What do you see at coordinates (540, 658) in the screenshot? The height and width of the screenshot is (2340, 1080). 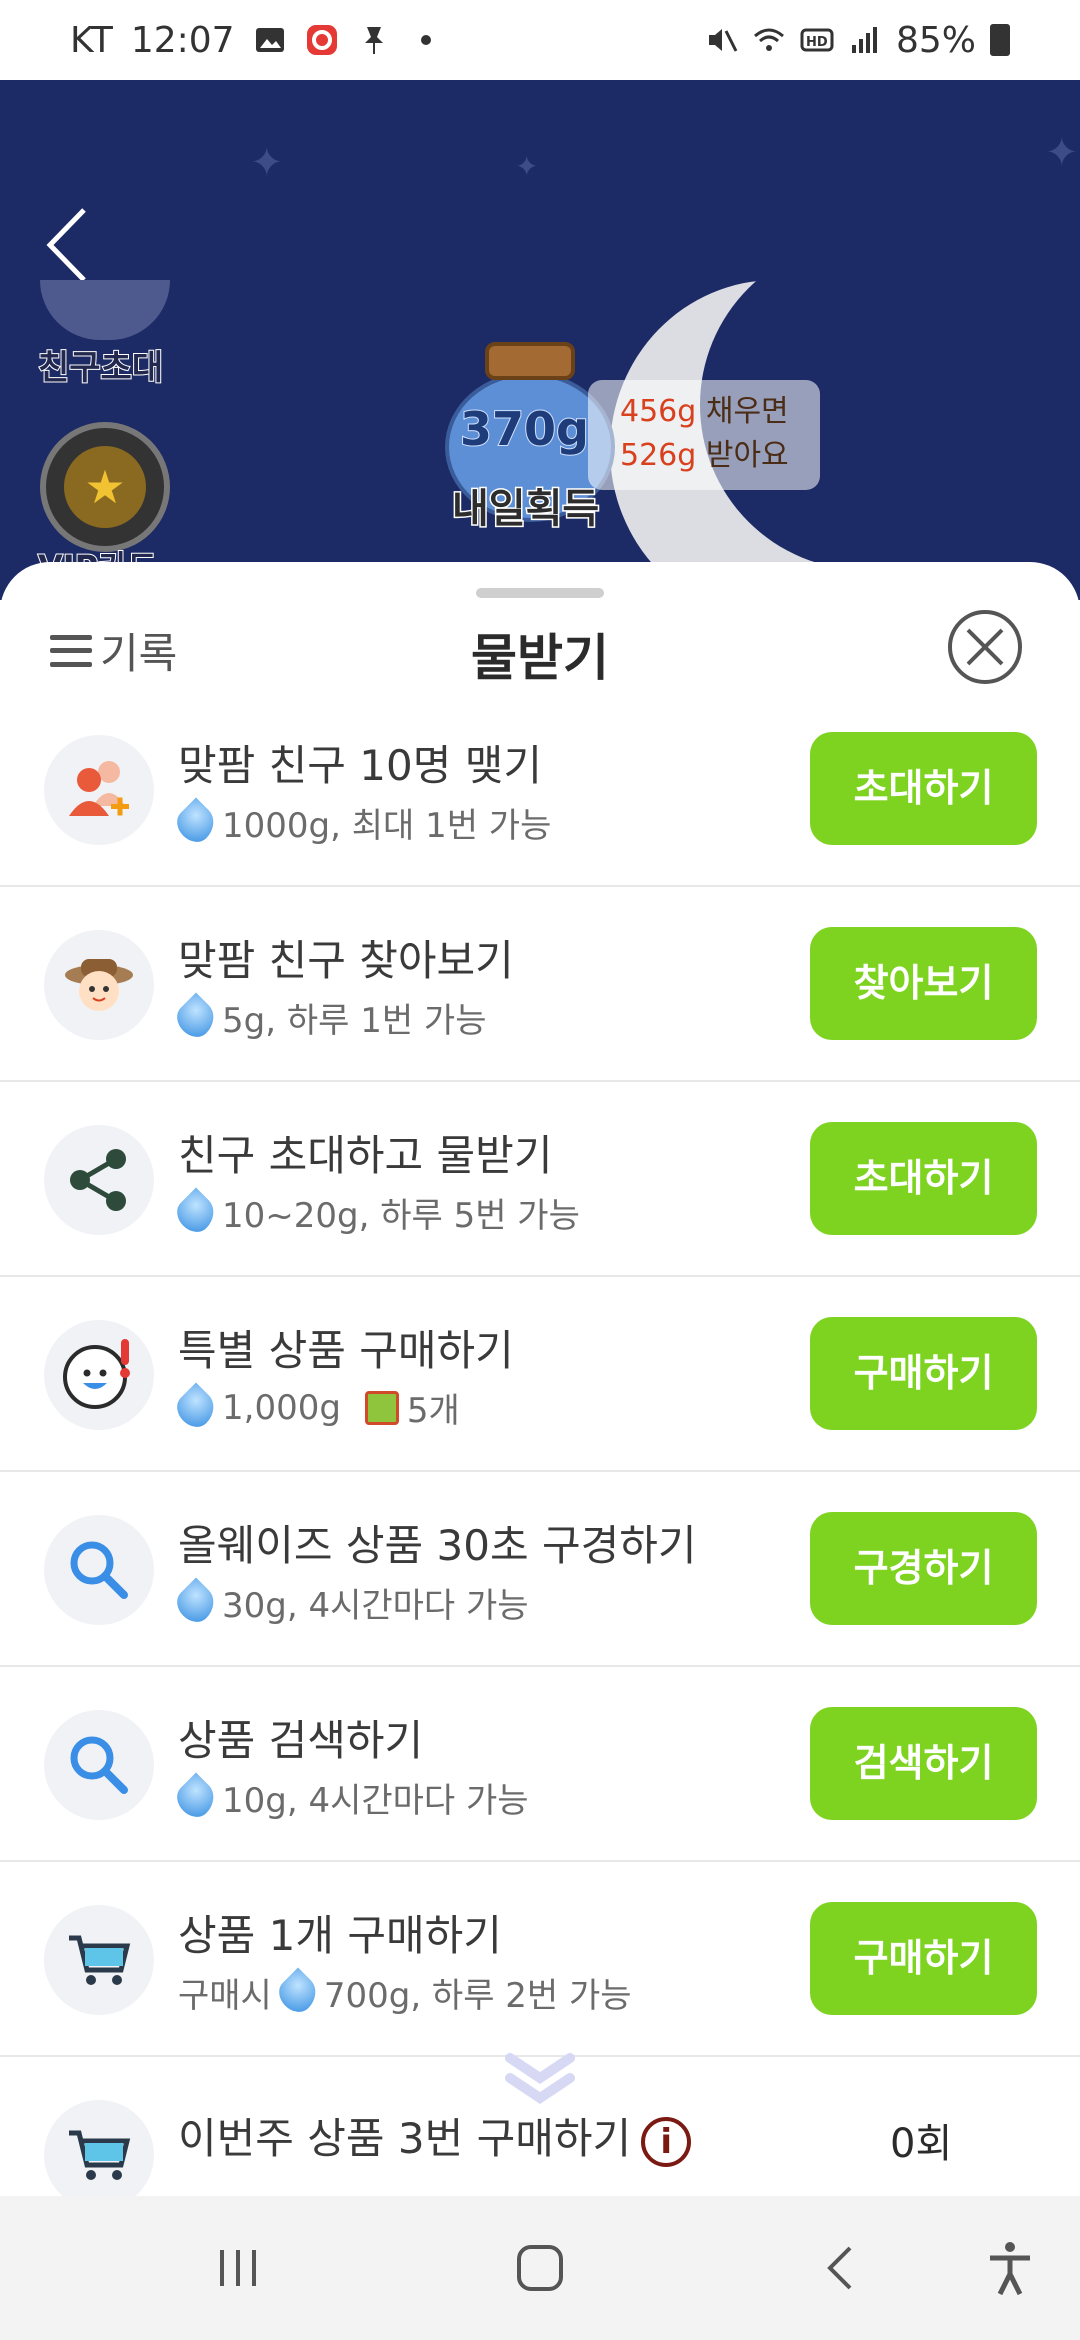 I see `sheet-title: 물받기` at bounding box center [540, 658].